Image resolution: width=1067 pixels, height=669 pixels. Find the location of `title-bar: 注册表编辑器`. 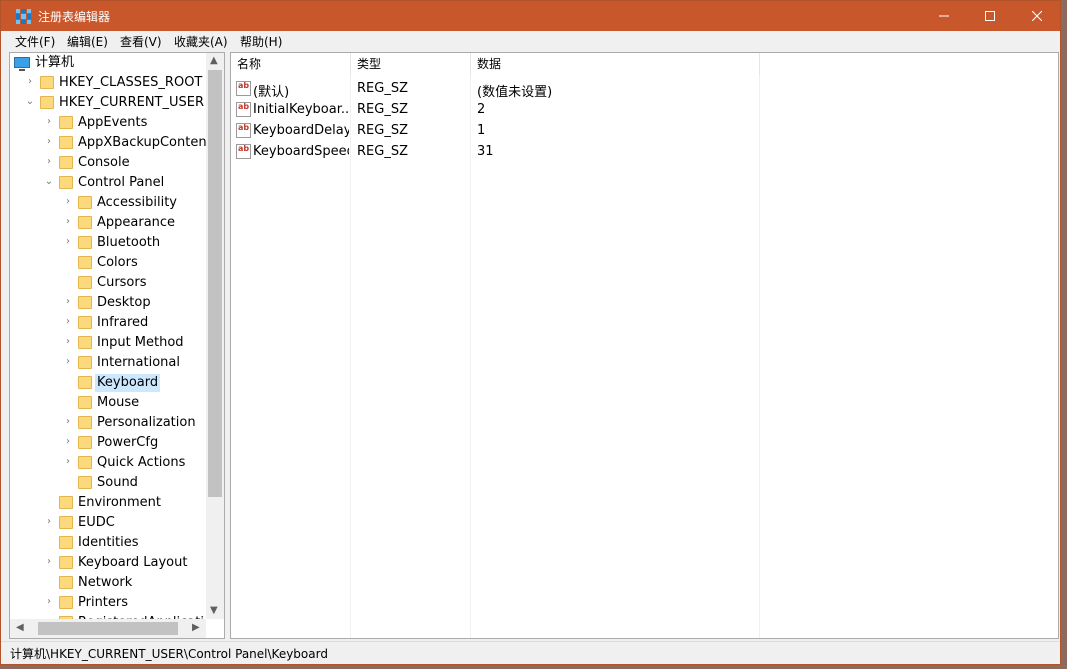

title-bar: 注册表编辑器 is located at coordinates (530, 16).